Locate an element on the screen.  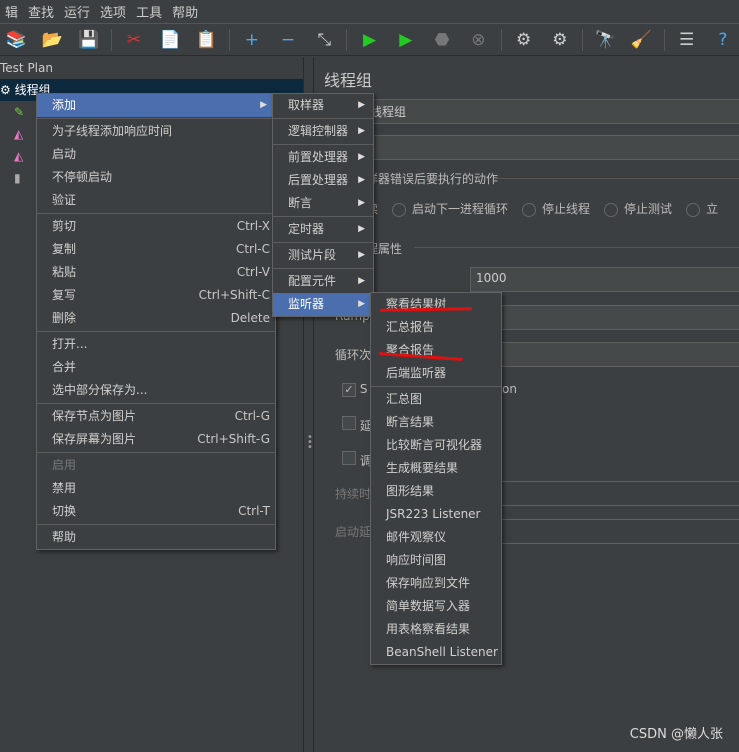
shutdown-button: ⊗ is located at coordinates (478, 40).